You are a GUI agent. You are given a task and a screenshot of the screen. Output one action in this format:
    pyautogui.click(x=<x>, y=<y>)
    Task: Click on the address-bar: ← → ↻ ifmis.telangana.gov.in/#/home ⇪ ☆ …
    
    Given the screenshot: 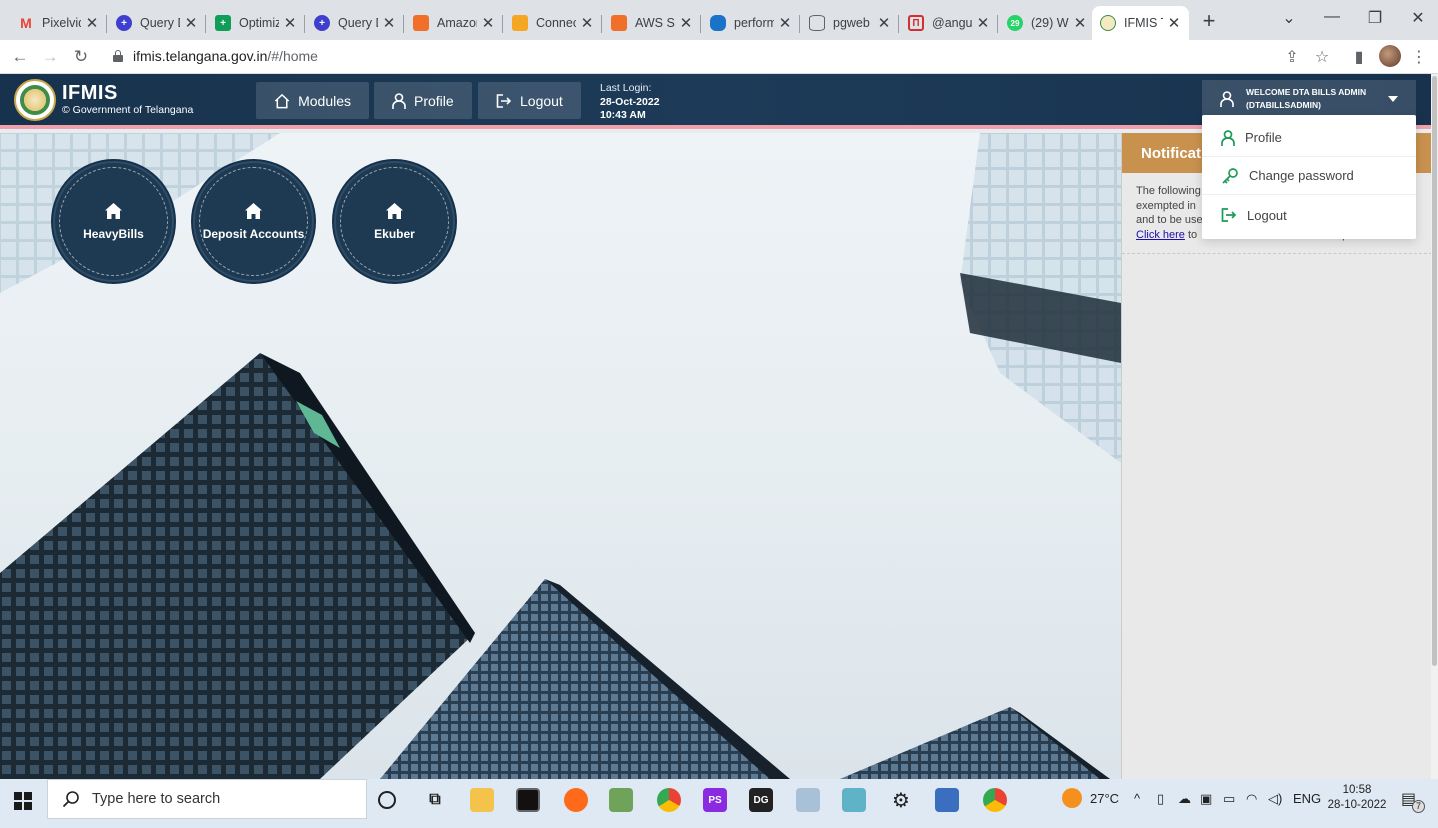 What is the action you would take?
    pyautogui.click(x=719, y=57)
    